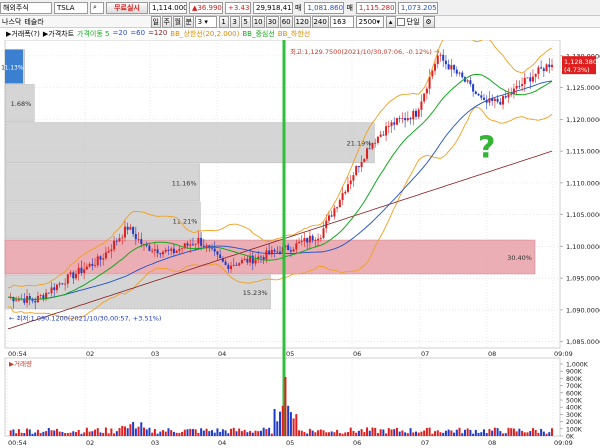 The width and height of the screenshot is (600, 448). I want to click on interval-3-button: 3, so click(234, 21).